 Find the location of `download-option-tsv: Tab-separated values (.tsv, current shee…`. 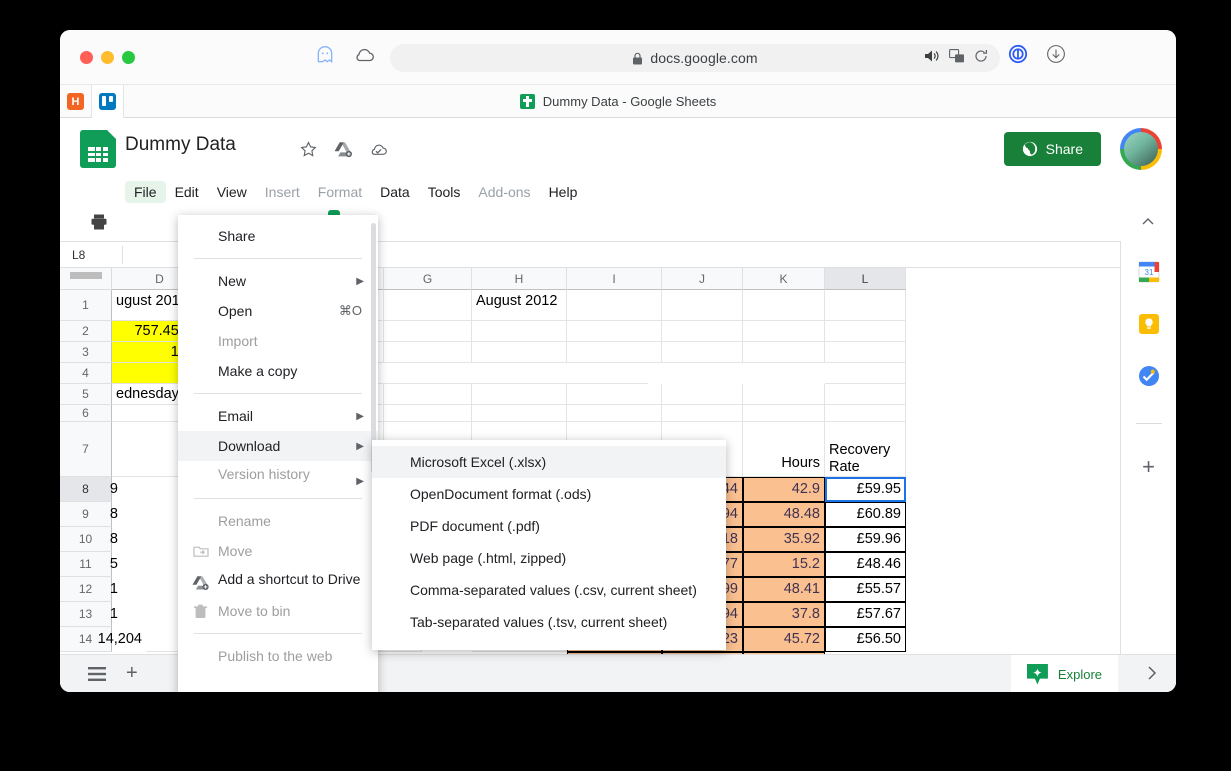

download-option-tsv: Tab-separated values (.tsv, current shee… is located at coordinates (549, 622).